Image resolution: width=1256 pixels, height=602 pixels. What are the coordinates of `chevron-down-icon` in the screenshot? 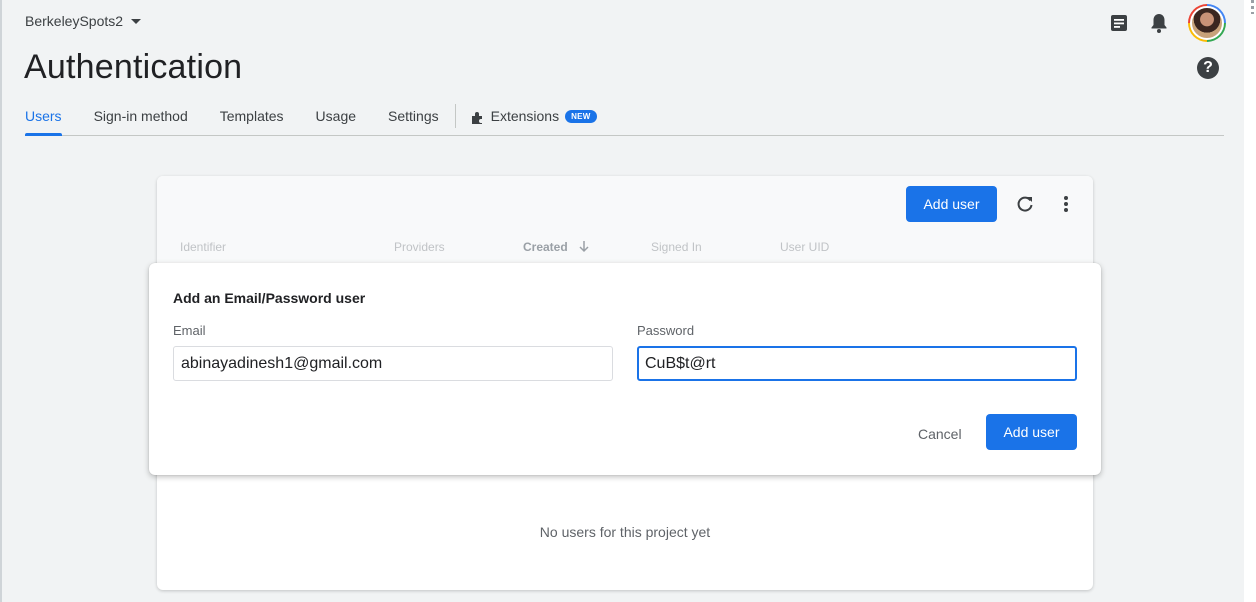 It's located at (136, 21).